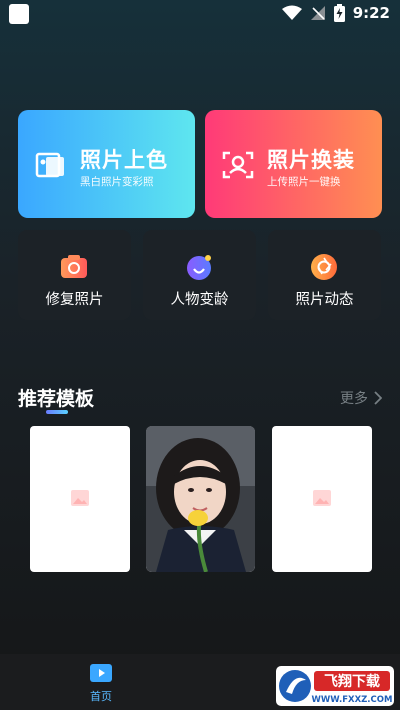 The height and width of the screenshot is (710, 400). I want to click on colorize-card: 照片上色 黑白照片变彩照, so click(106, 164).